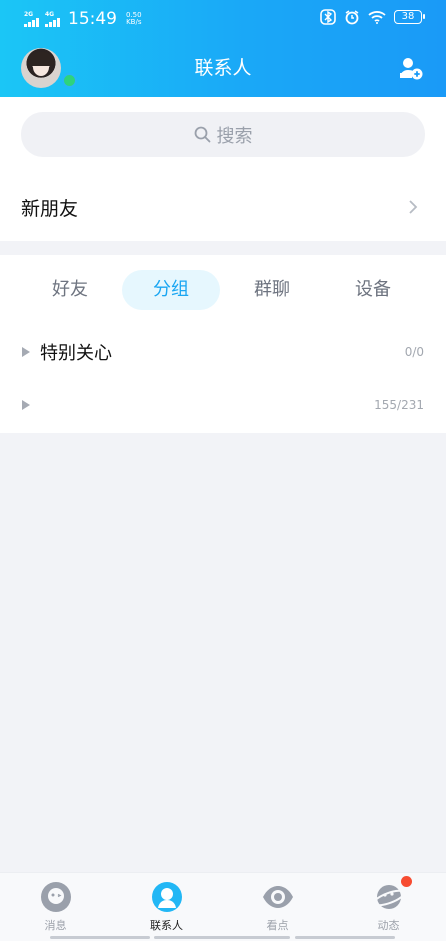 The height and width of the screenshot is (941, 446). What do you see at coordinates (166, 925) in the screenshot?
I see `nav-label: 联系人` at bounding box center [166, 925].